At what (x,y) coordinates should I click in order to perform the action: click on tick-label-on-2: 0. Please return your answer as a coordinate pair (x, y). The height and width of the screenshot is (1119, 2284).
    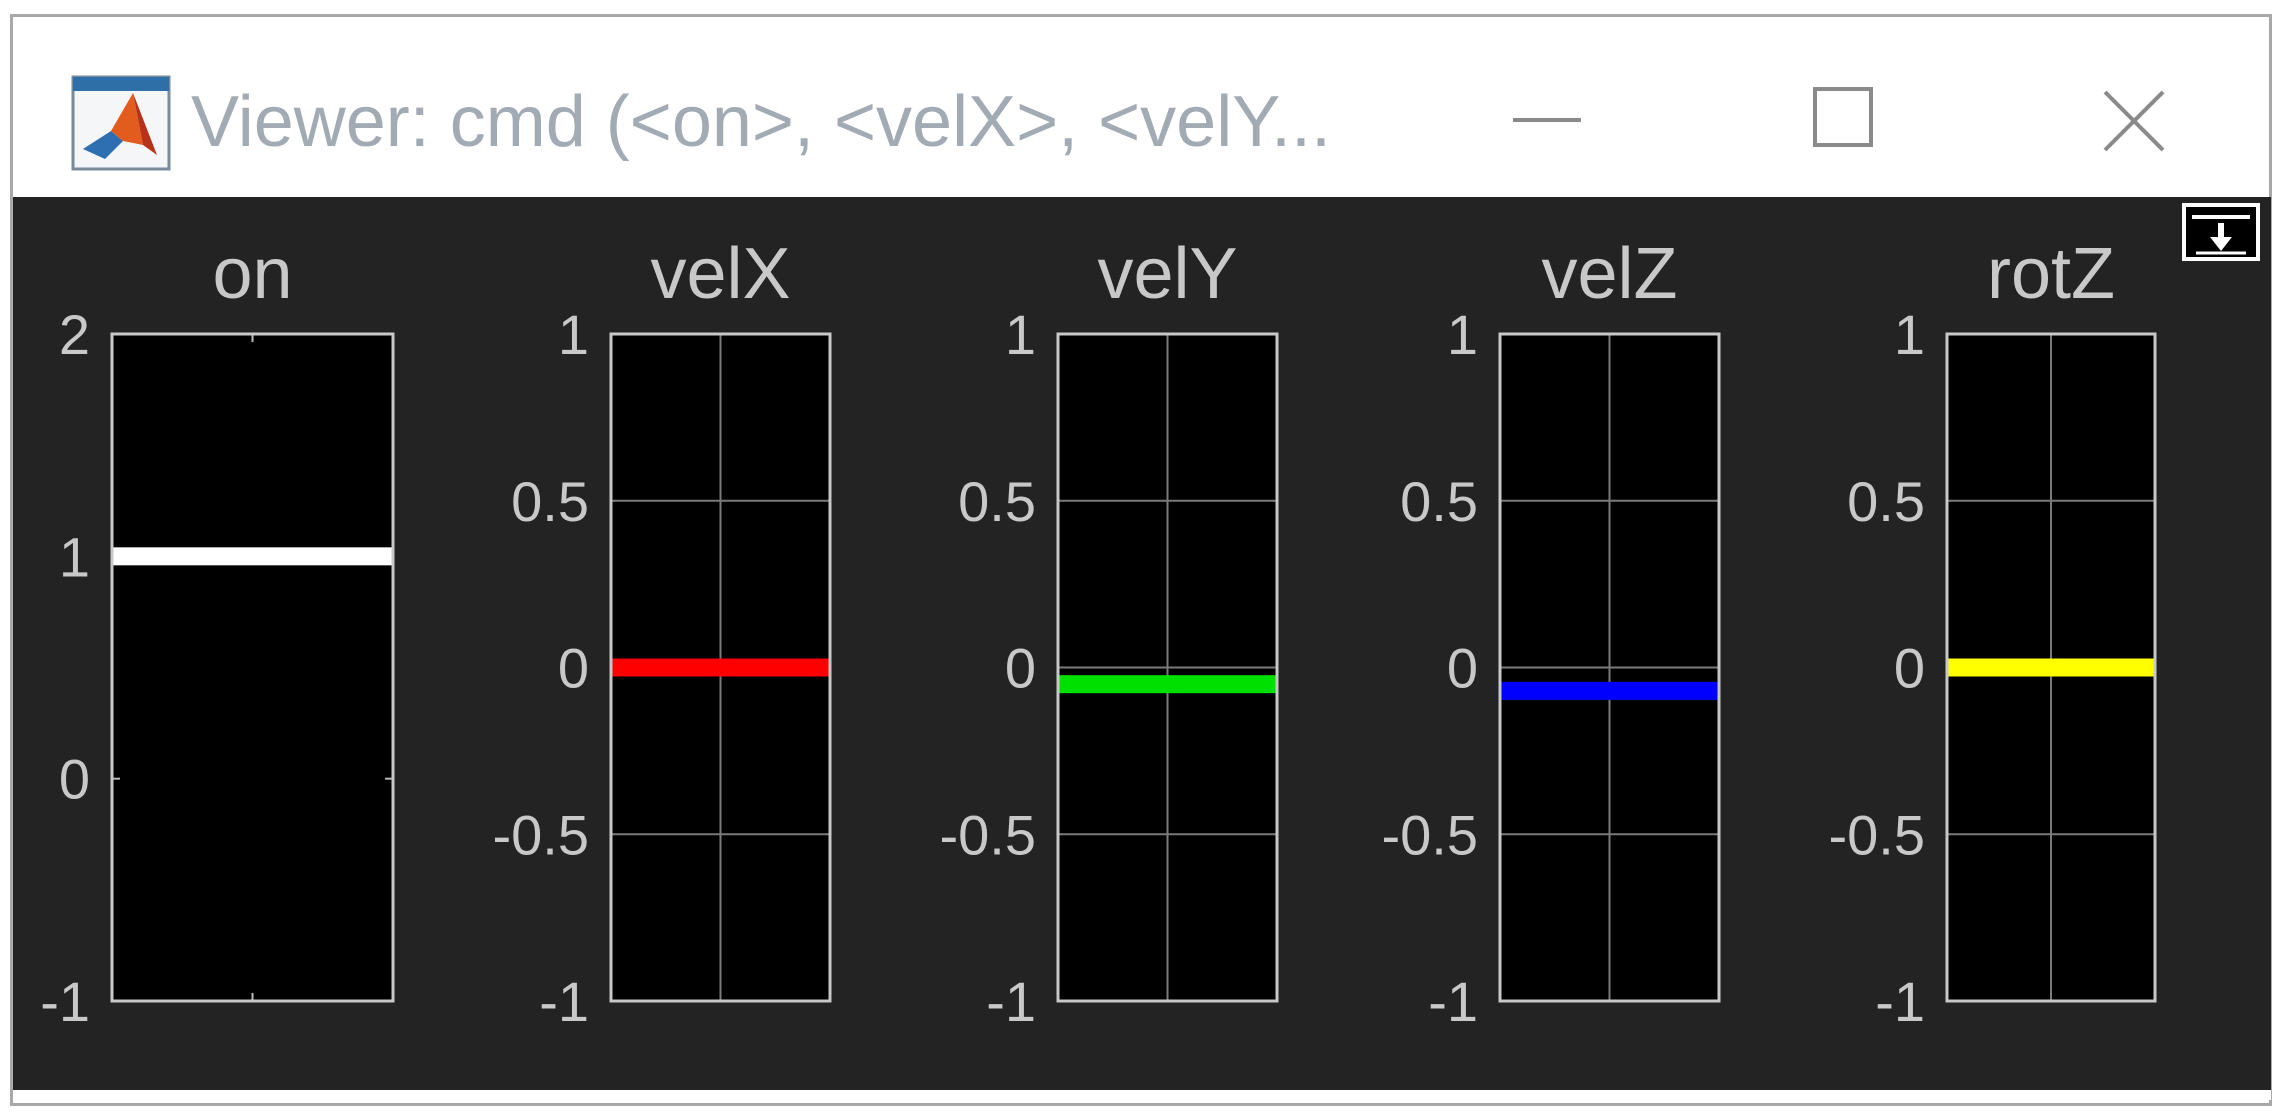
    Looking at the image, I should click on (74, 779).